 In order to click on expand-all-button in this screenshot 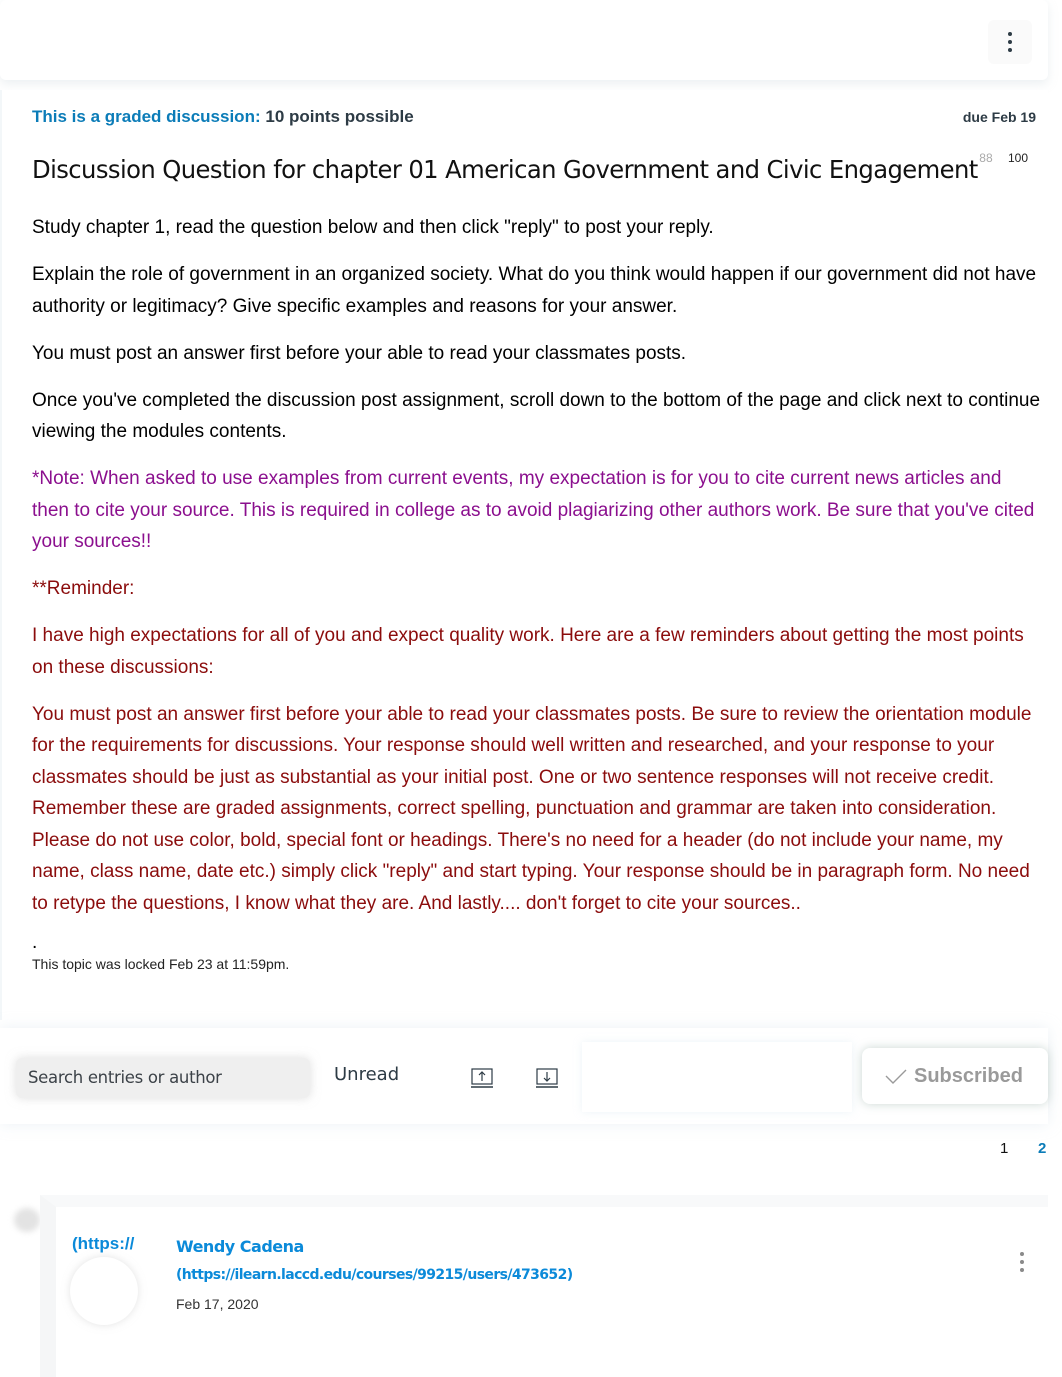, I will do `click(482, 1078)`.